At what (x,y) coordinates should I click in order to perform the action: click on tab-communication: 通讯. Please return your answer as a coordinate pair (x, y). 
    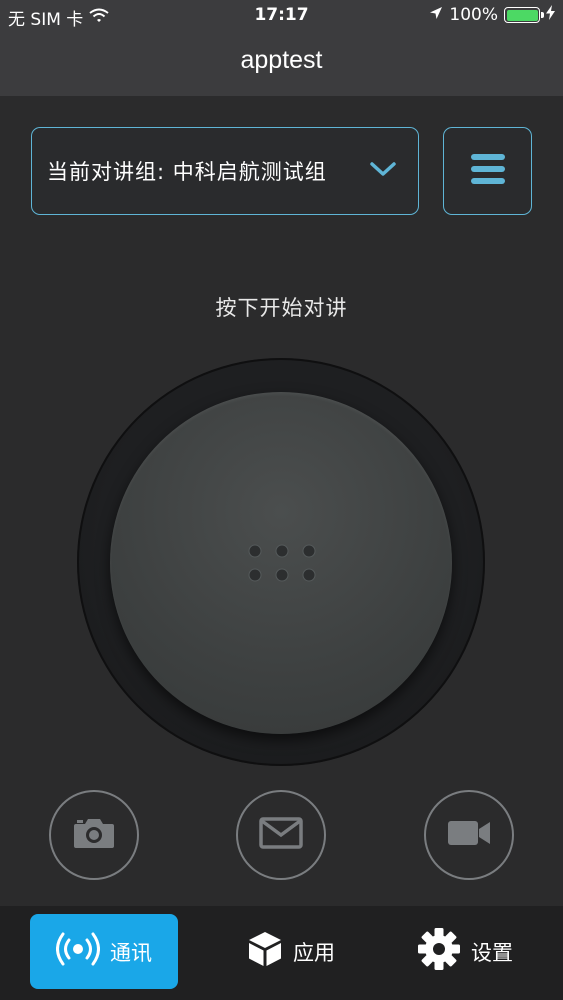
    Looking at the image, I should click on (104, 951).